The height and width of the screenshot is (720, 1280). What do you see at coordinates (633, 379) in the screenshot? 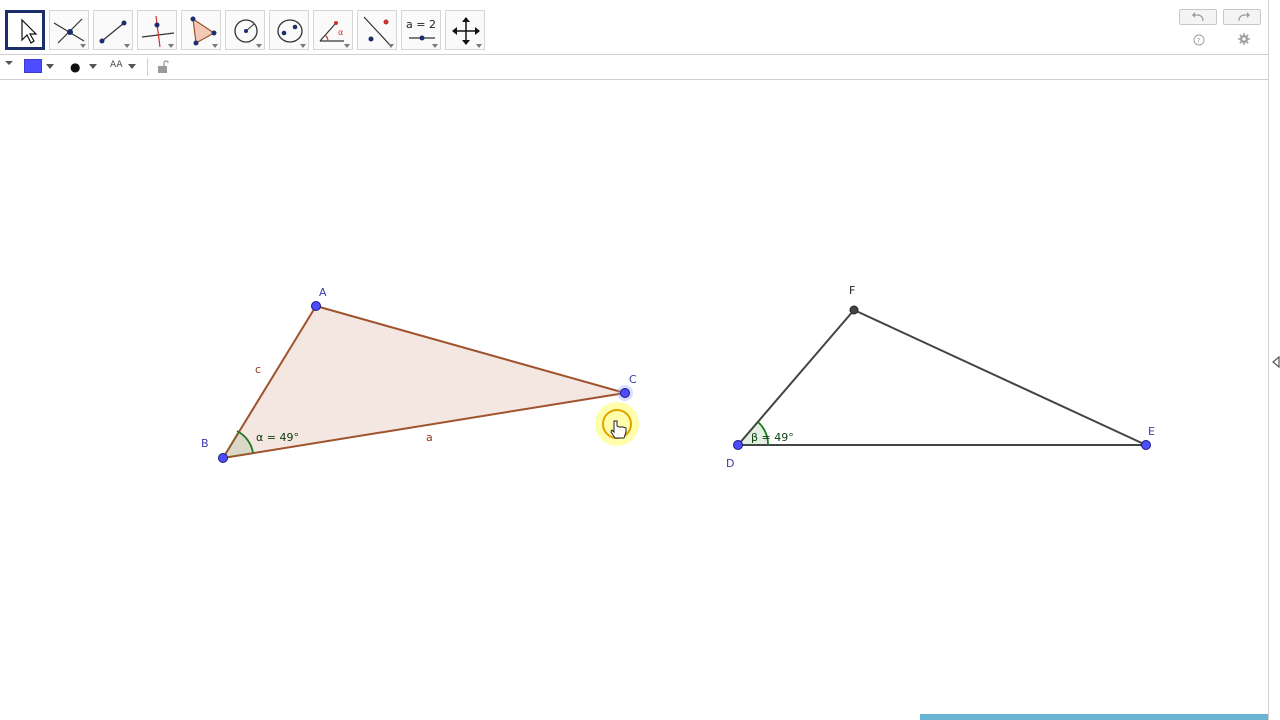
I see `point-c-label: C` at bounding box center [633, 379].